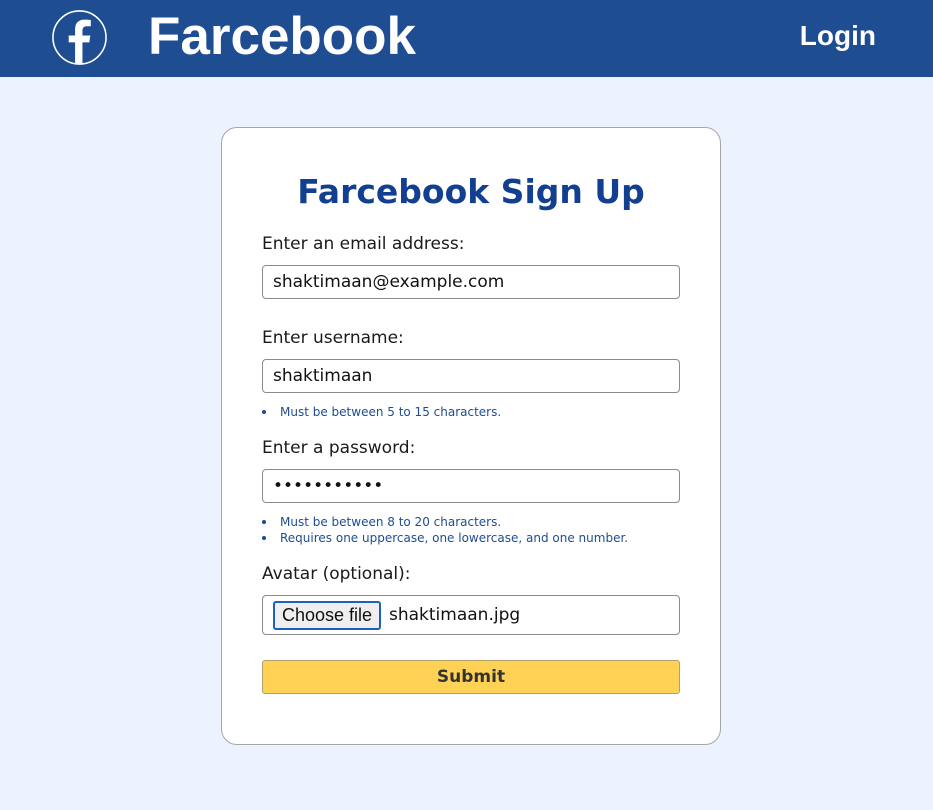 This screenshot has width=933, height=810. Describe the element at coordinates (471, 191) in the screenshot. I see `form-title: Farcebook Sign Up` at that location.